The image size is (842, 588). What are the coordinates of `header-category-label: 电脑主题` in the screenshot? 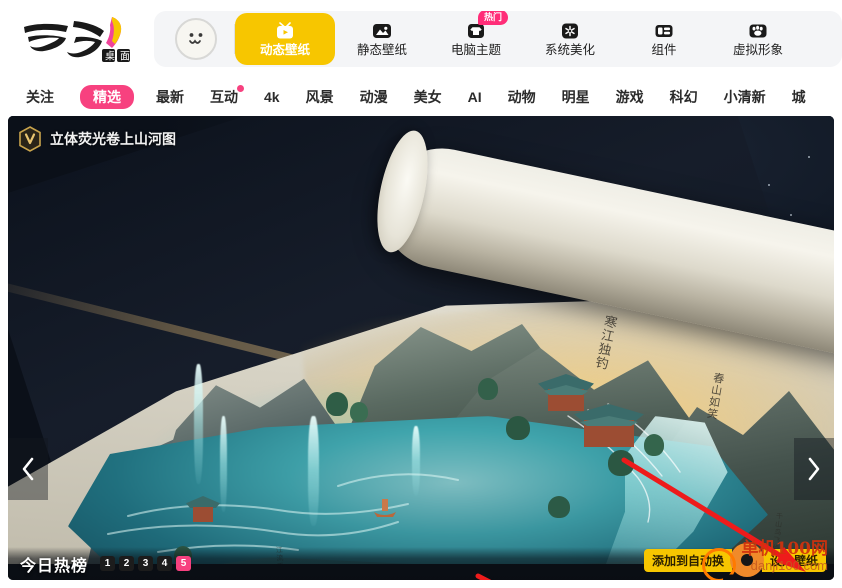 It's located at (475, 50).